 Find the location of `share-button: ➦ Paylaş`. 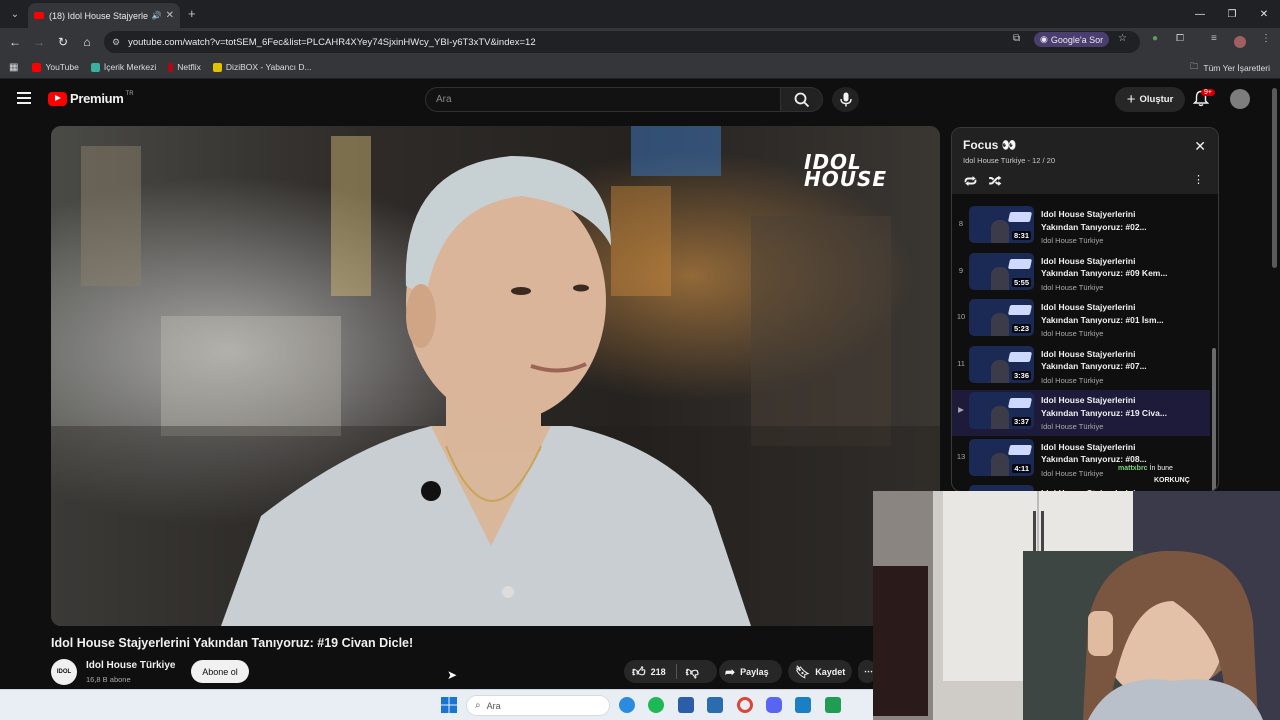

share-button: ➦ Paylaş is located at coordinates (750, 671).